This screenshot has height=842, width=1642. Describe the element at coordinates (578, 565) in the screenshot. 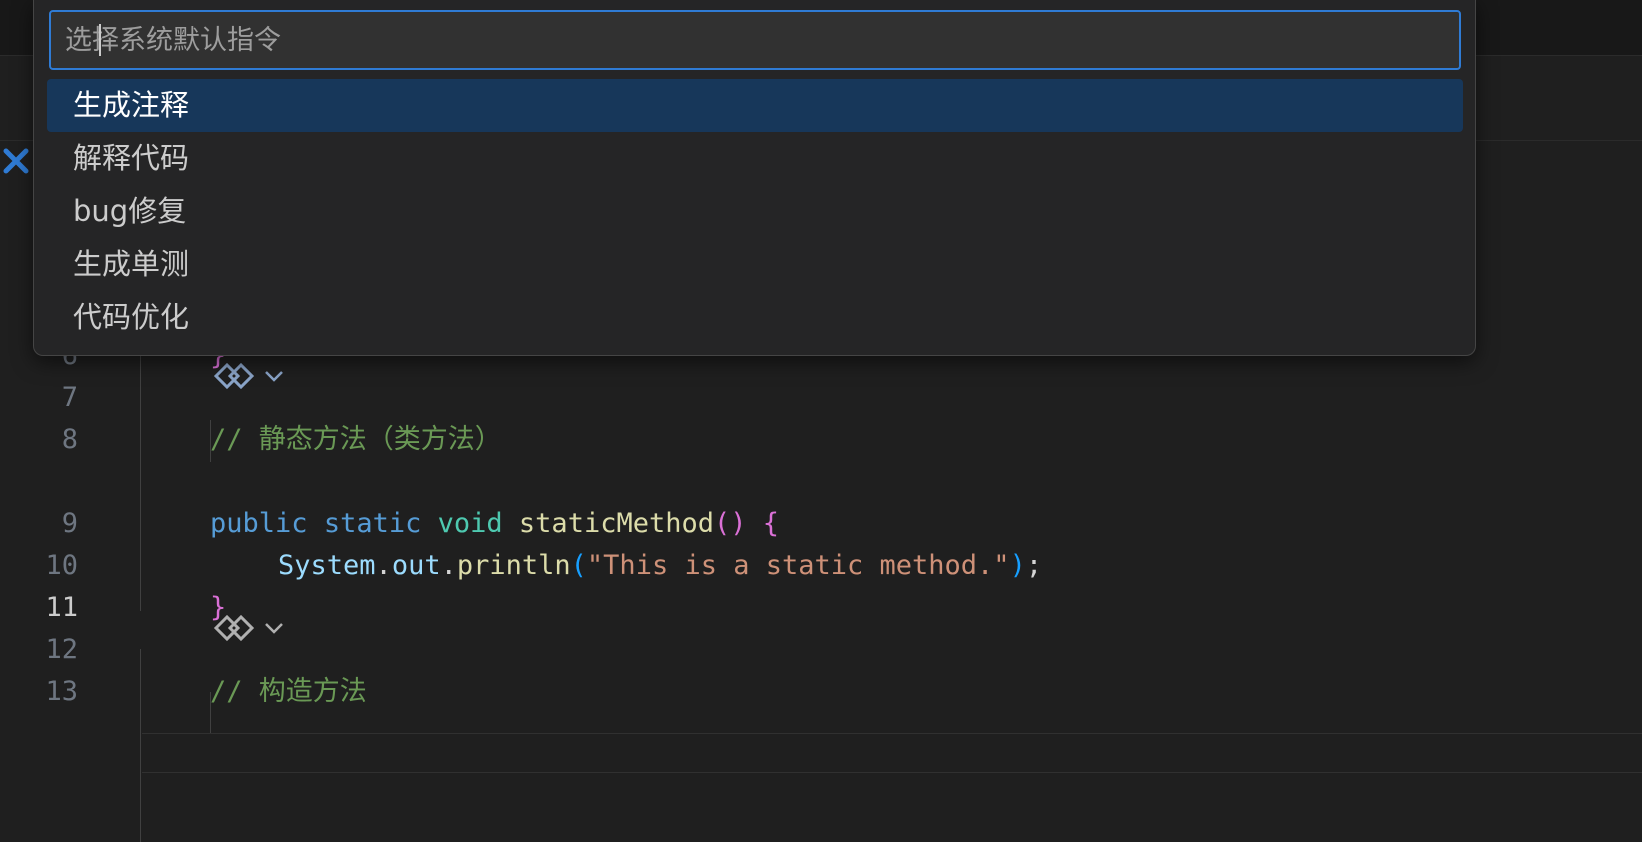

I see `code-token: (` at that location.